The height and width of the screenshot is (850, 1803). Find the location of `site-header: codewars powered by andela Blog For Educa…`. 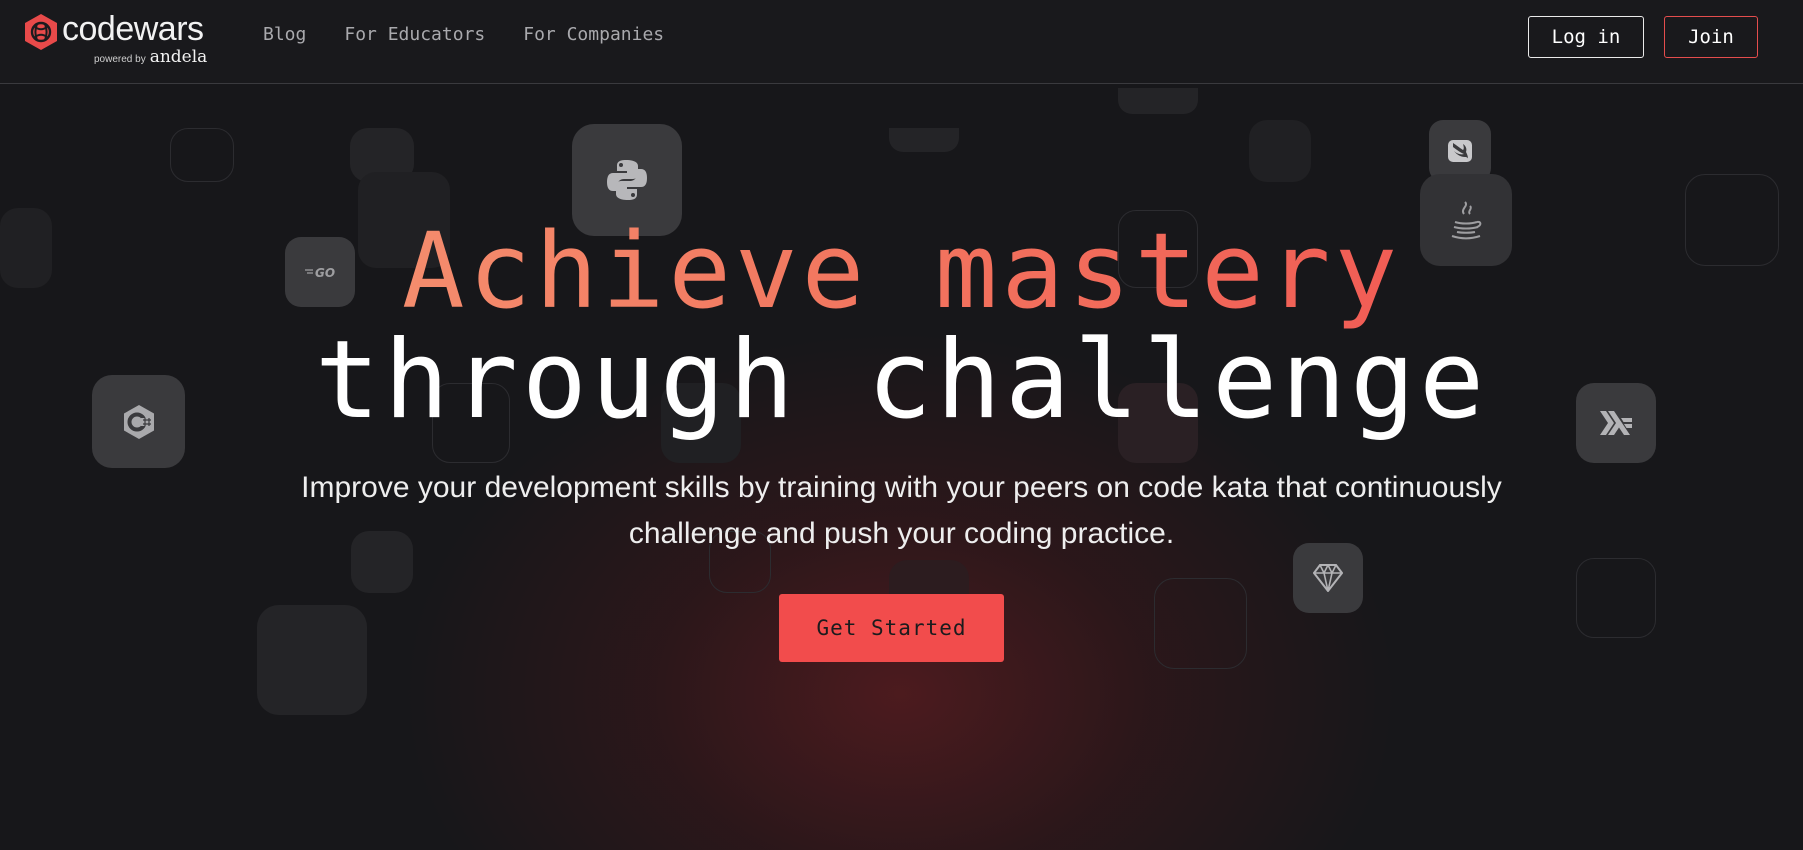

site-header: codewars powered by andela Blog For Educa… is located at coordinates (901, 42).